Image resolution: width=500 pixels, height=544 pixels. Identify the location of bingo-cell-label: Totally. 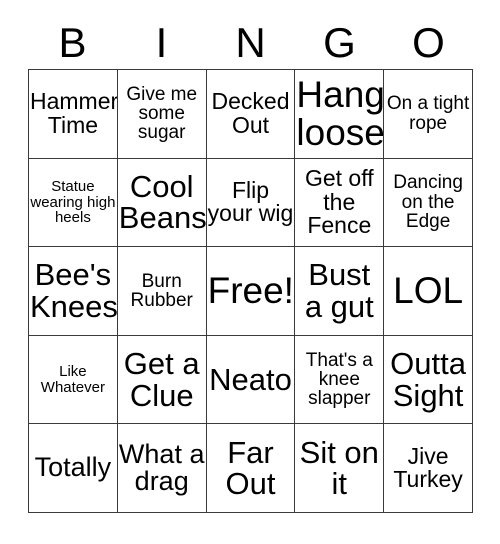
(73, 467).